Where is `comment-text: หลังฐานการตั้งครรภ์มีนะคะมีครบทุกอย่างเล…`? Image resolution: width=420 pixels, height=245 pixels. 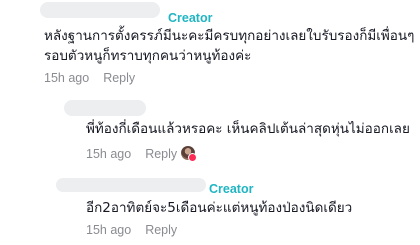 comment-text: หลังฐานการตั้งครรภ์มีนะคะมีครบทุกอย่างเล… is located at coordinates (229, 36).